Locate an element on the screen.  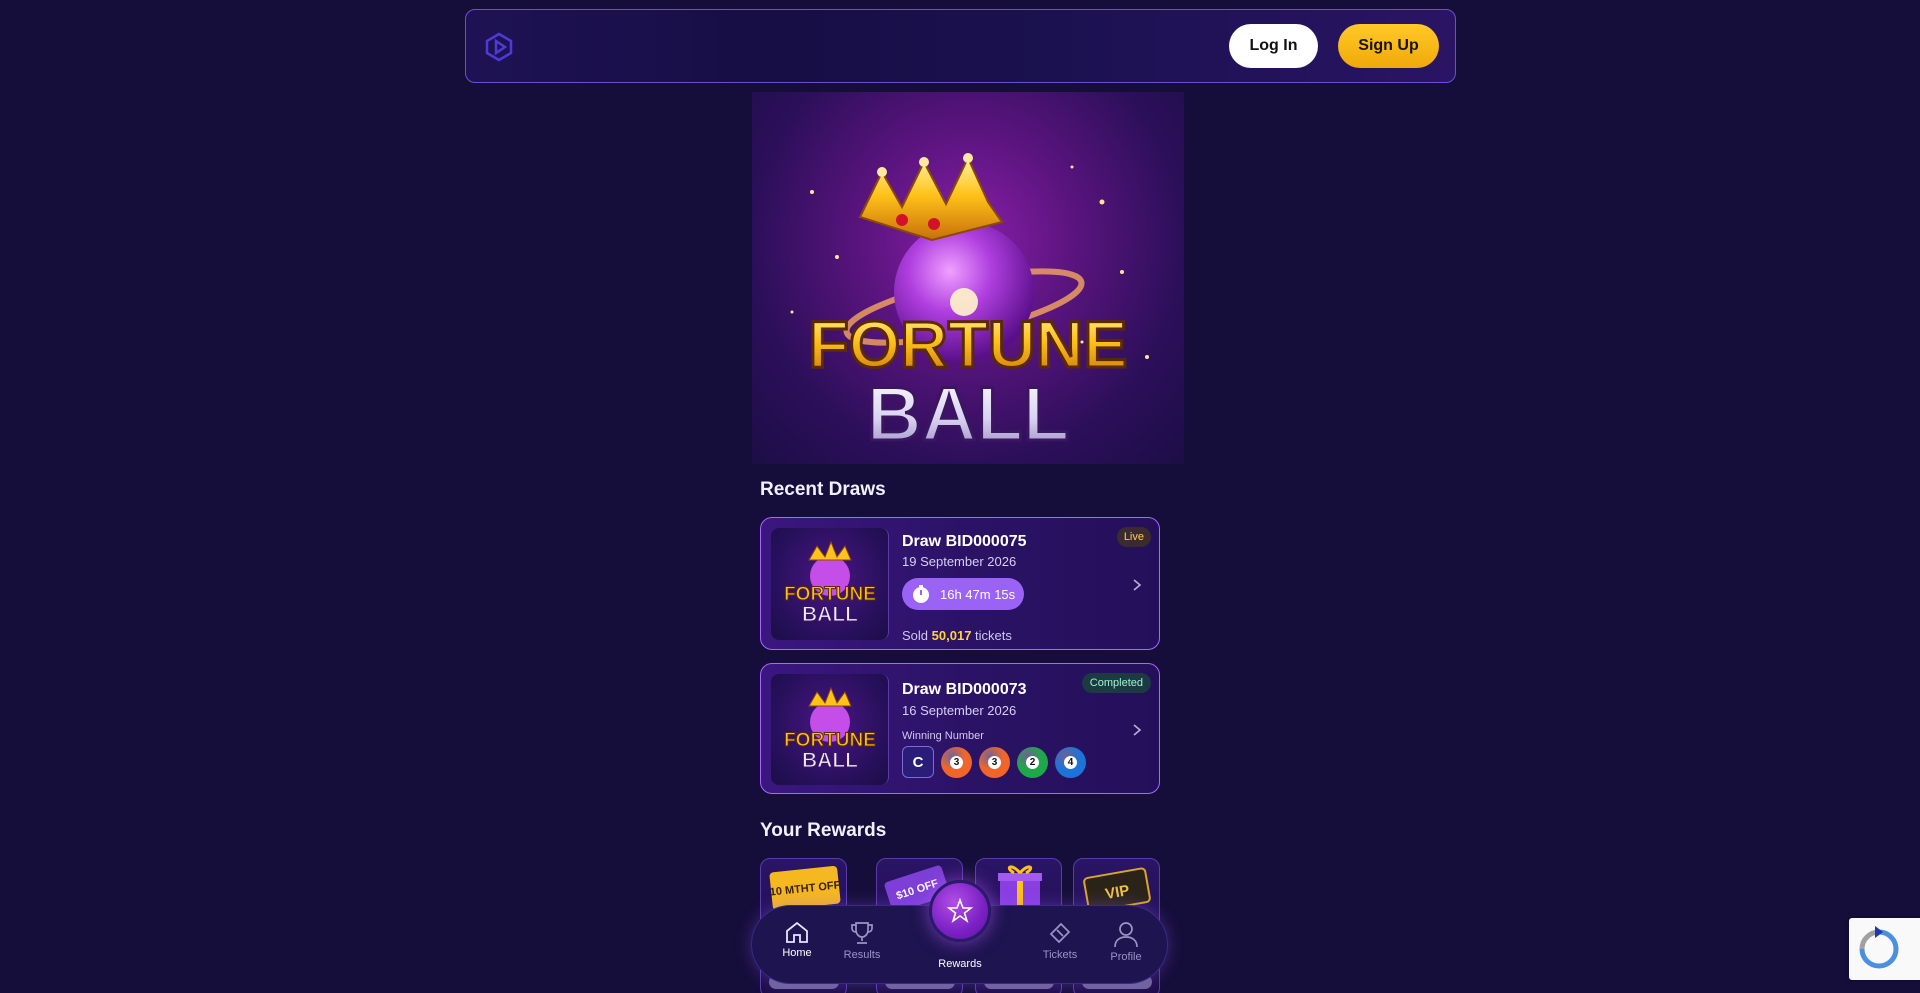
trophy-icon is located at coordinates (862, 933).